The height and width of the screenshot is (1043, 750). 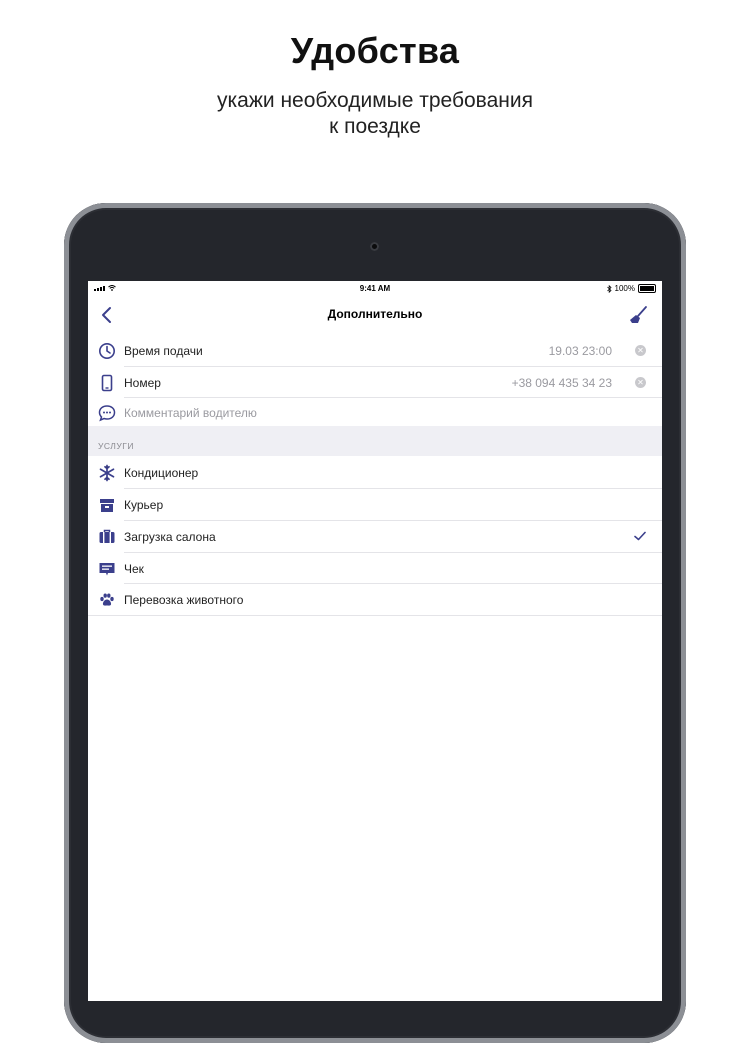 What do you see at coordinates (640, 536) in the screenshot?
I see `checkmark-icon` at bounding box center [640, 536].